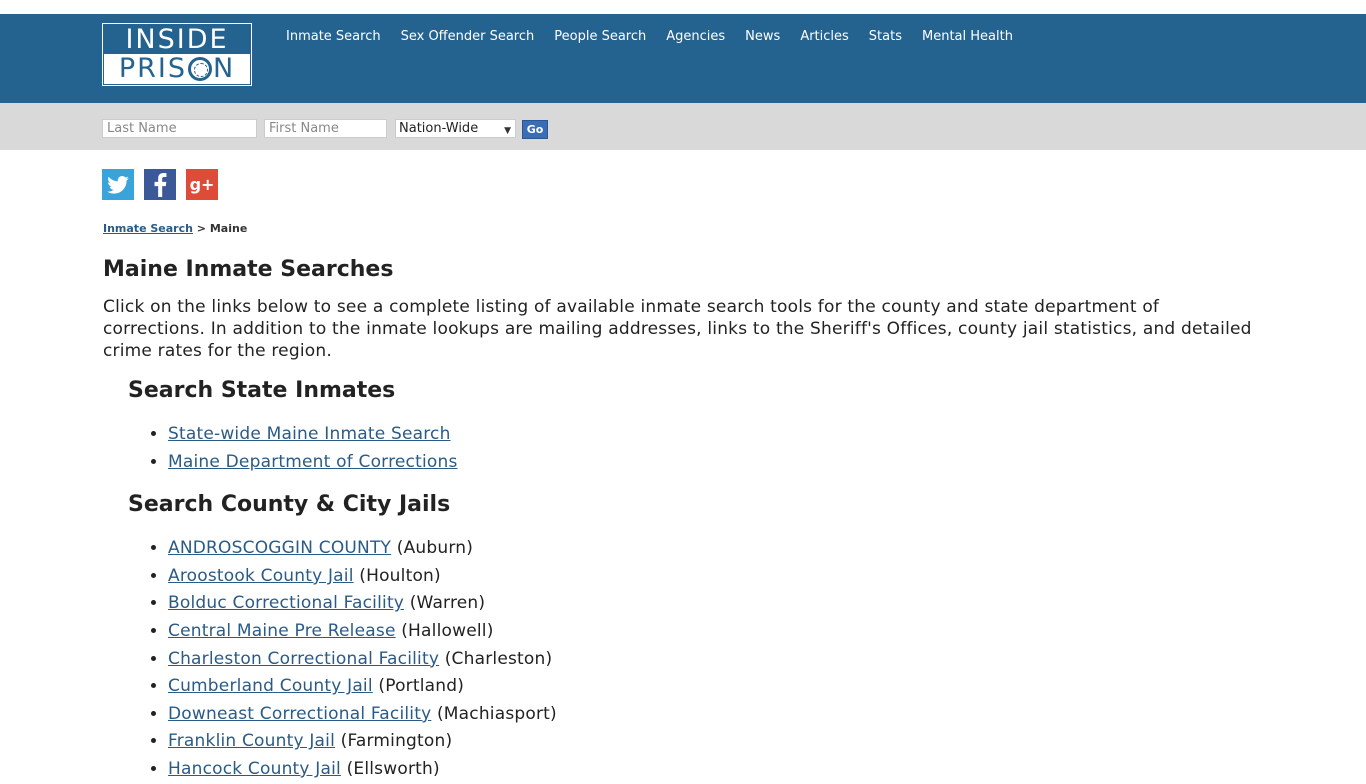  What do you see at coordinates (715, 463) in the screenshot?
I see `list-item: Maine Department of Corrections` at bounding box center [715, 463].